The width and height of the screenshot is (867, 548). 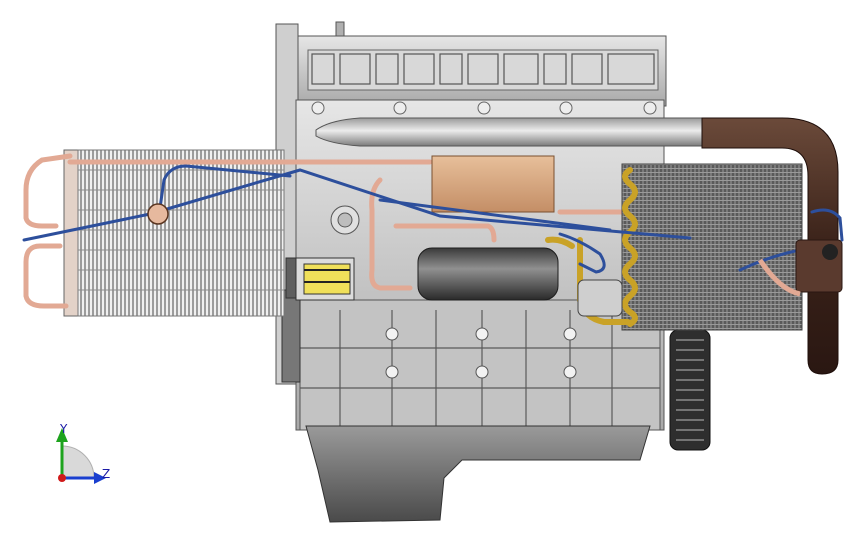 What do you see at coordinates (513, 132) in the screenshot?
I see `intake-manifold-tube` at bounding box center [513, 132].